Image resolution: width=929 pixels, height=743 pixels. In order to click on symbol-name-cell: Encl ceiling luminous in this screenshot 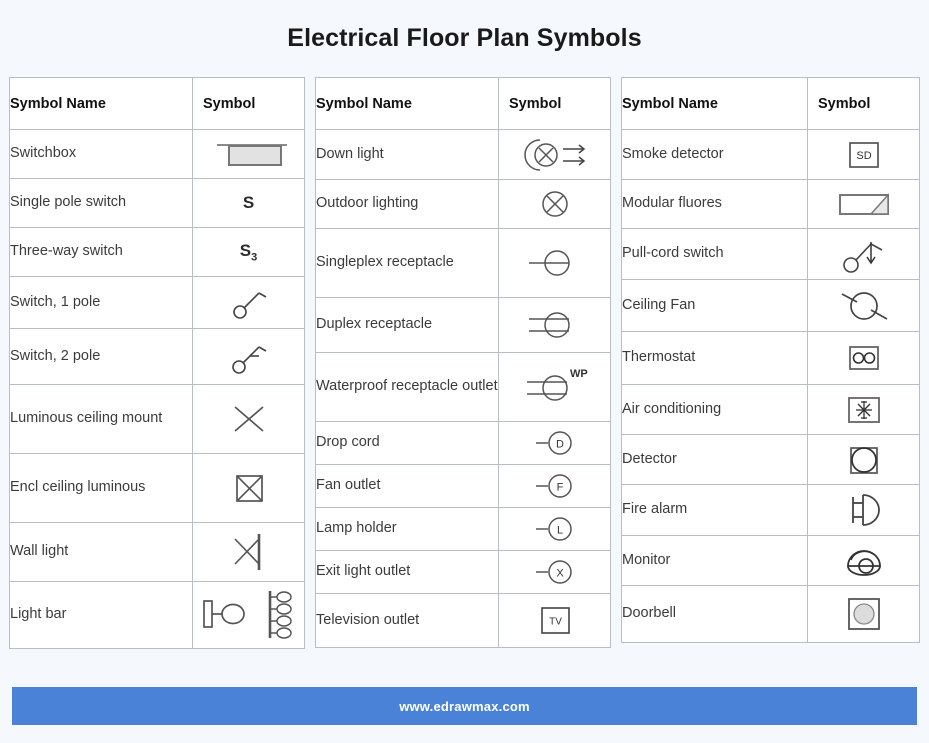, I will do `click(101, 488)`.